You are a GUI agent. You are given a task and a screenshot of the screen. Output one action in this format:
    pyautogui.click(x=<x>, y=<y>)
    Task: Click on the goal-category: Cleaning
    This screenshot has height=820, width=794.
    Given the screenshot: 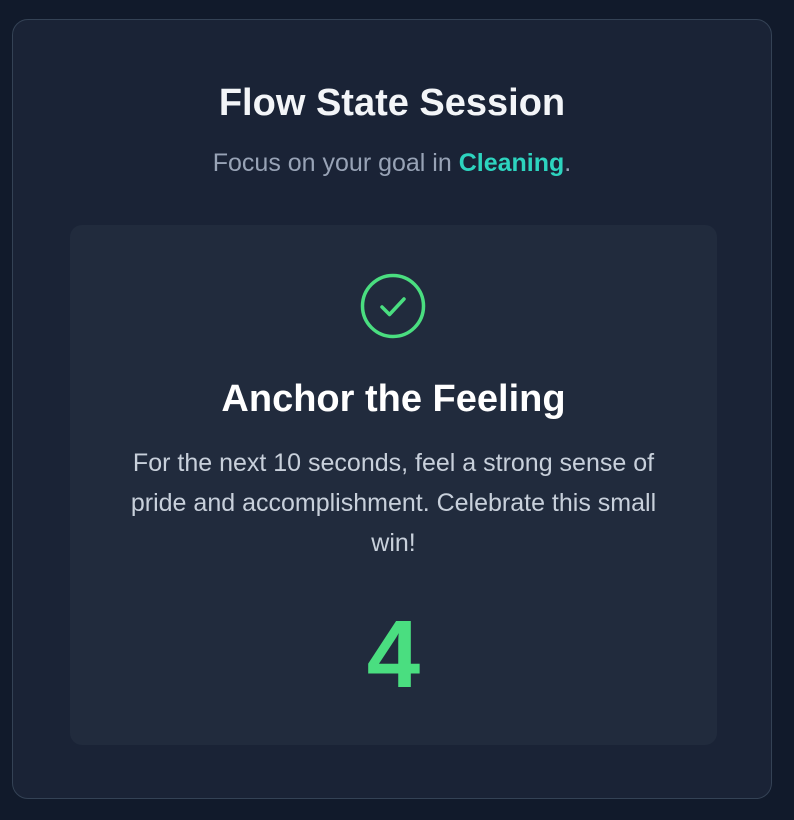 What is the action you would take?
    pyautogui.click(x=511, y=163)
    